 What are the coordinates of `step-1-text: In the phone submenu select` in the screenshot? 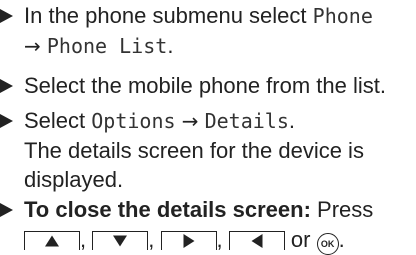 It's located at (168, 15).